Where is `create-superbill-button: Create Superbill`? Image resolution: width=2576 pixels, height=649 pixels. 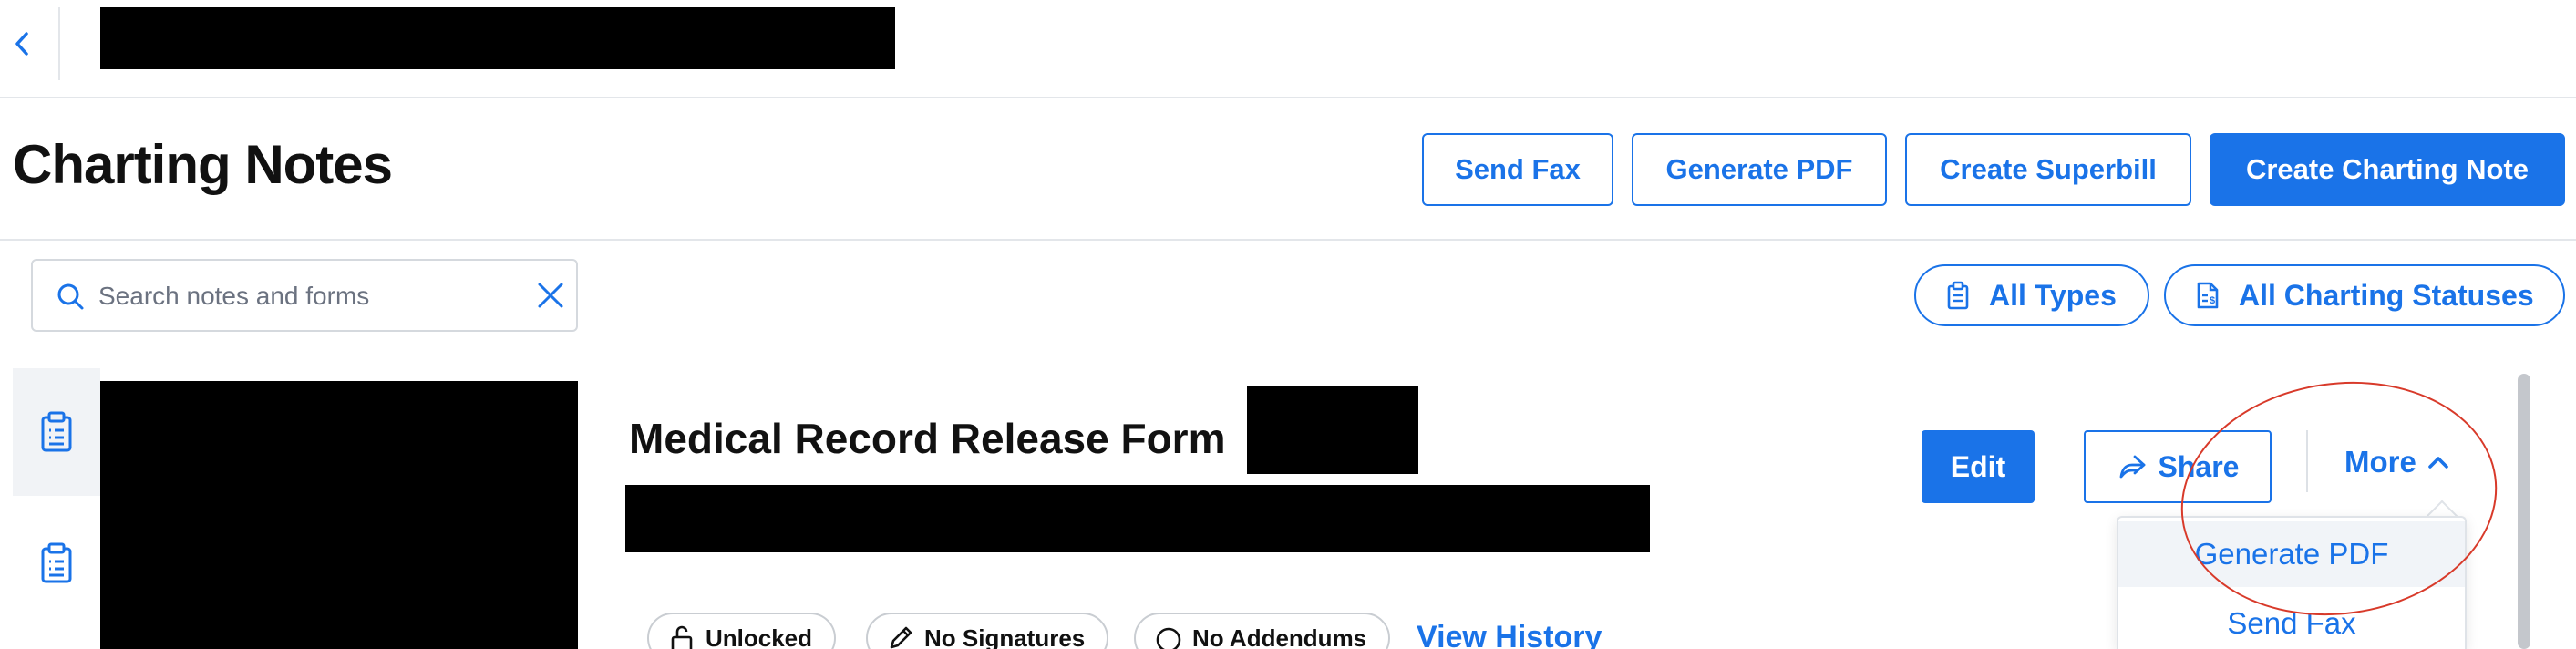
create-superbill-button: Create Superbill is located at coordinates (2048, 169).